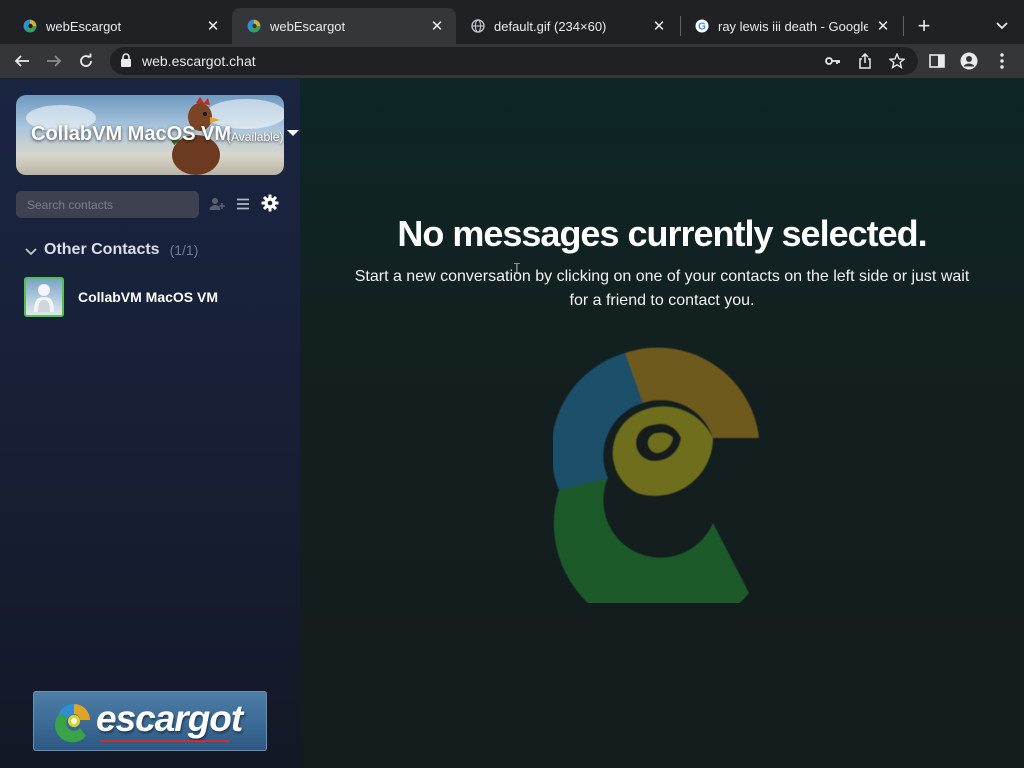  I want to click on svg-text: G, so click(702, 27).